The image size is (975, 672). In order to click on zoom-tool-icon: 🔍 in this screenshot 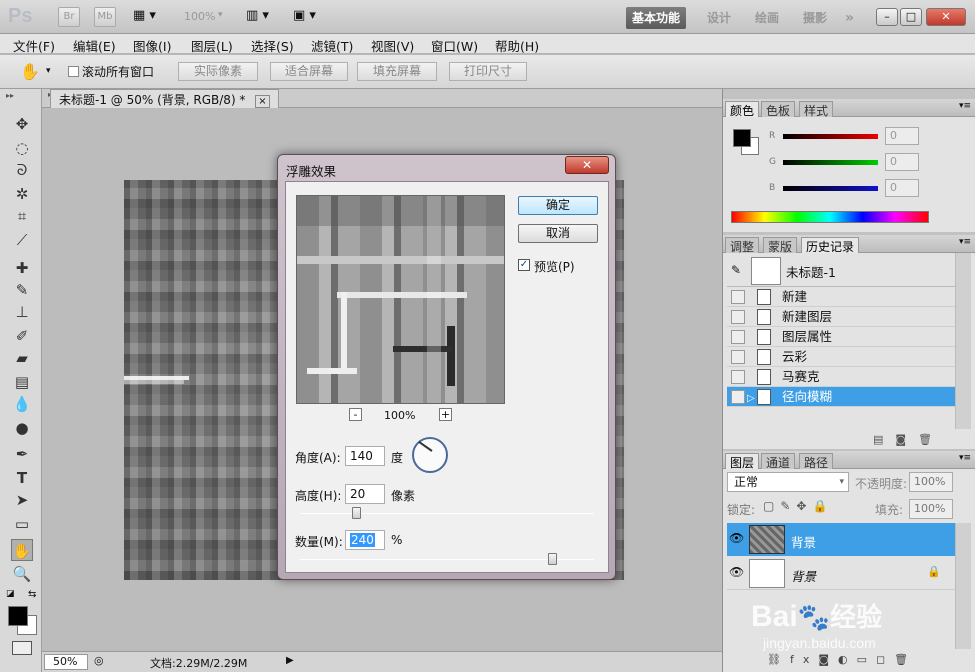, I will do `click(22, 574)`.